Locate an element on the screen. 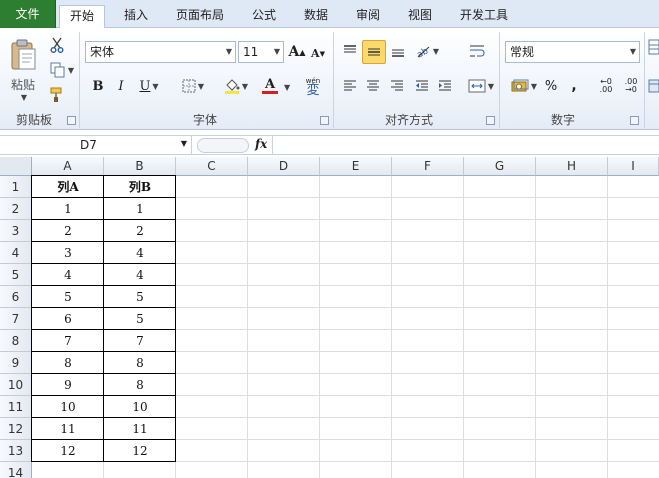 This screenshot has width=659, height=478. increase-indent-button is located at coordinates (445, 86).